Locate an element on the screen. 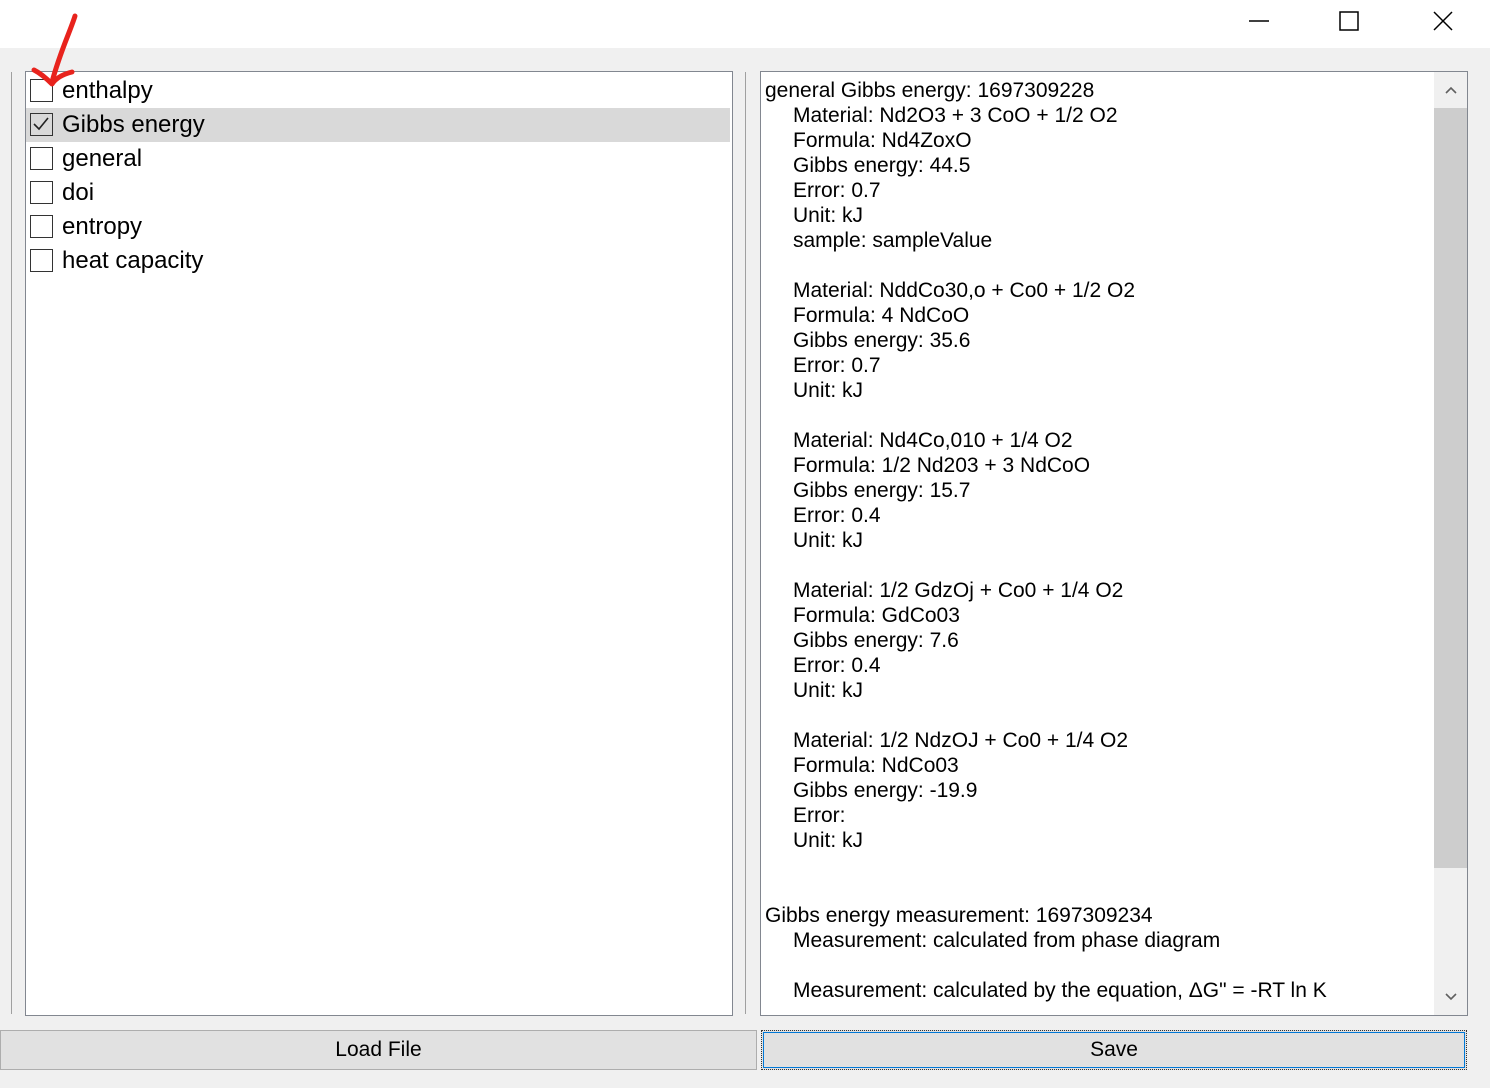  minimize-button is located at coordinates (1259, 21).